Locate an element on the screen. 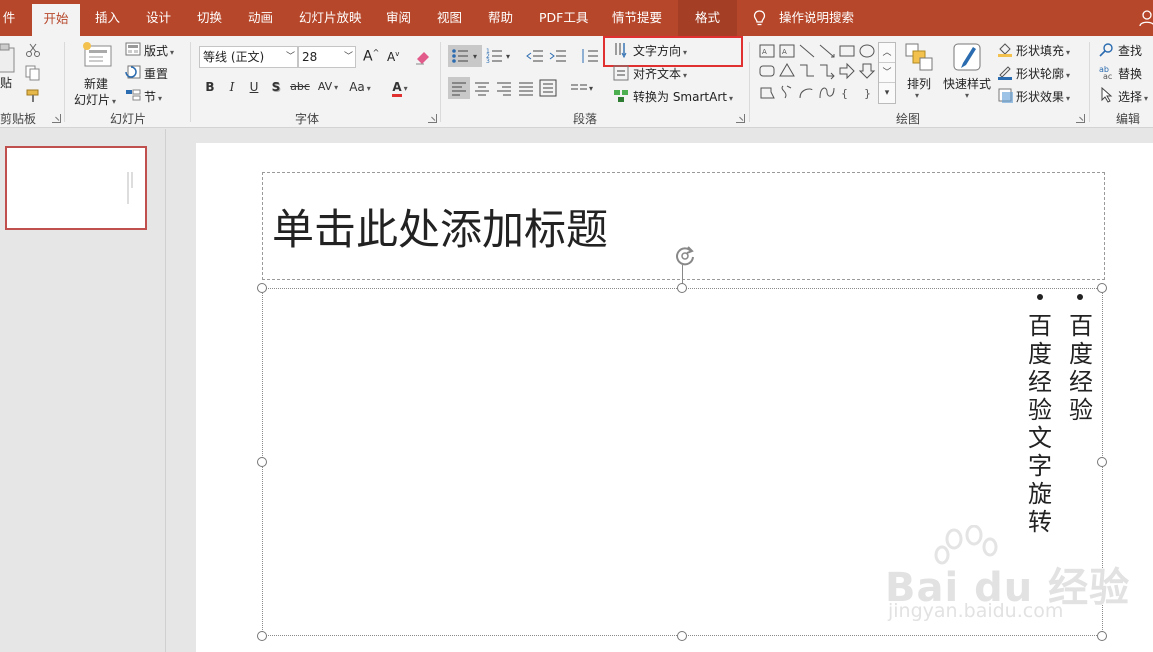 The image size is (1153, 652). vertical-text-line-2: 百度经验 is located at coordinates (1081, 368).